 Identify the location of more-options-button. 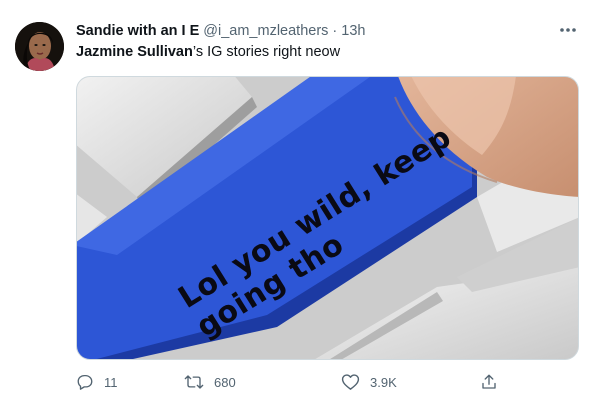
(568, 30).